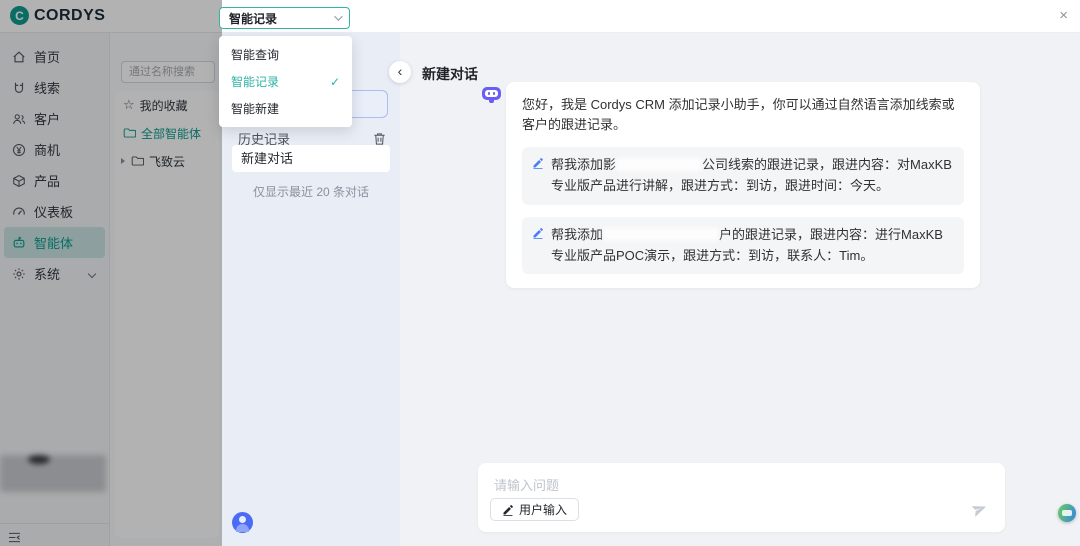  I want to click on send-icon, so click(979, 509).